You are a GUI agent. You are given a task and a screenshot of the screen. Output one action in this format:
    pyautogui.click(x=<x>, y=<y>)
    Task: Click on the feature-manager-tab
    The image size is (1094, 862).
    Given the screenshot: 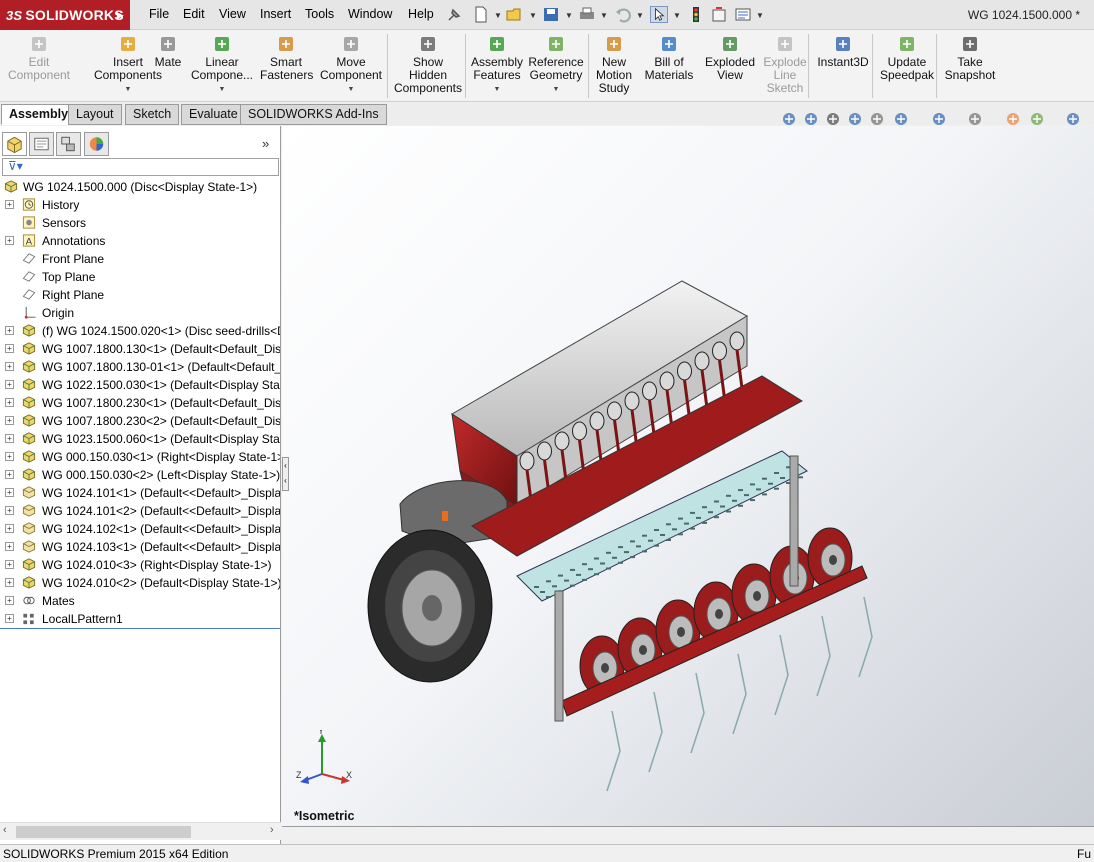 What is the action you would take?
    pyautogui.click(x=14, y=144)
    